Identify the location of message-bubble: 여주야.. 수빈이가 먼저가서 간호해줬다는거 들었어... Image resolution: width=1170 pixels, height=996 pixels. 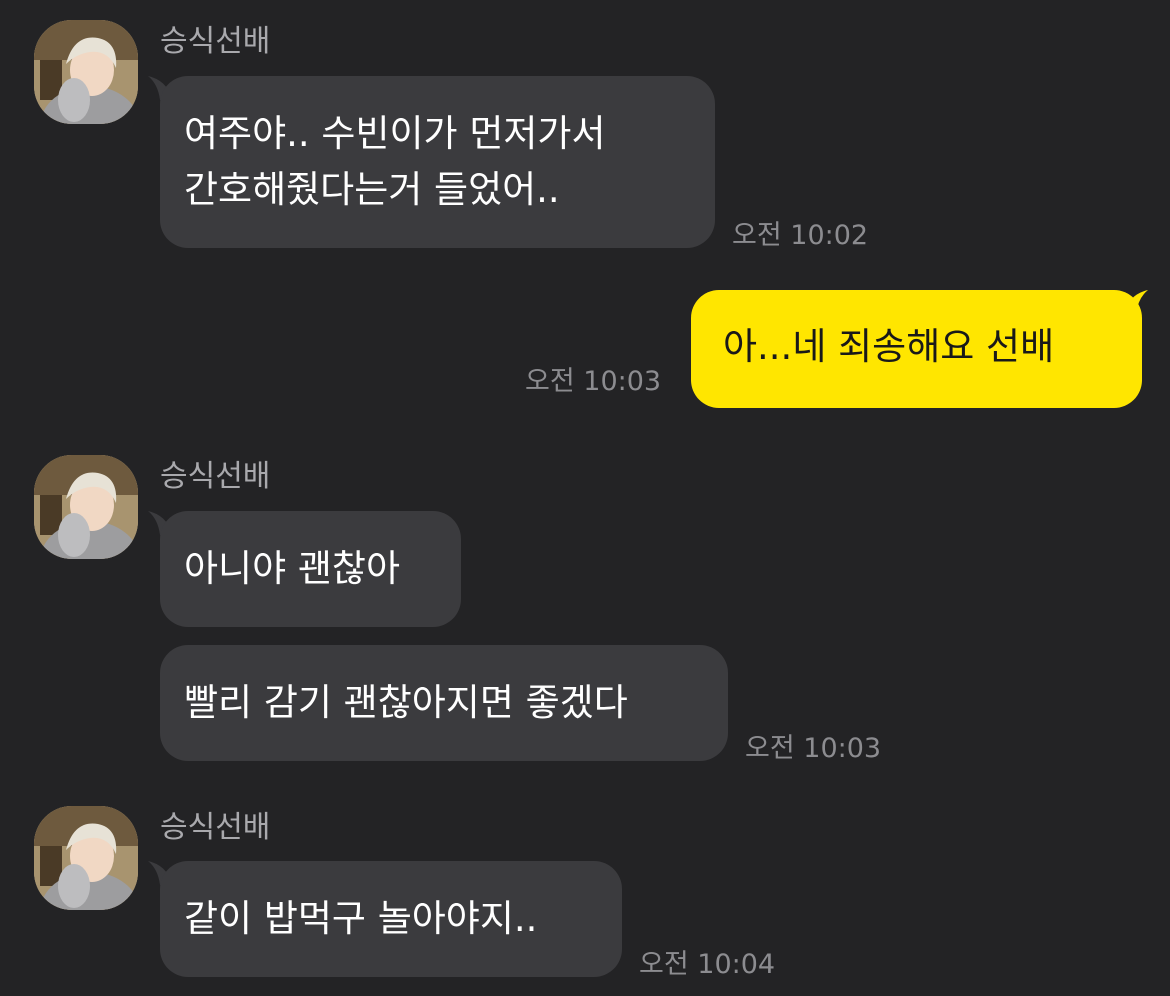
(437, 162).